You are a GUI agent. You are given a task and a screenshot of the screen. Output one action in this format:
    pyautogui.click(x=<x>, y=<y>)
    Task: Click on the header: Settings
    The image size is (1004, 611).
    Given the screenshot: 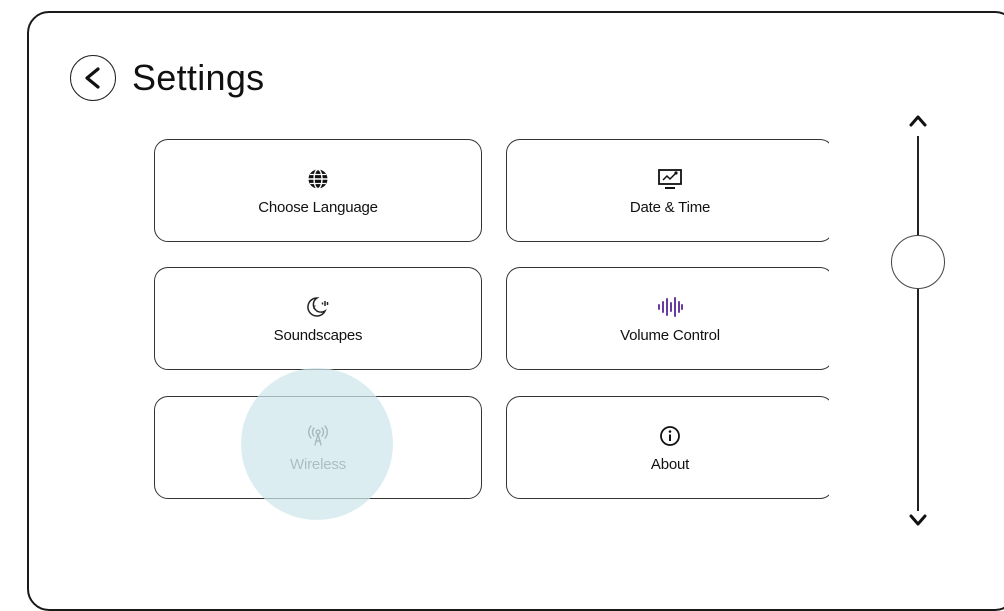 What is the action you would take?
    pyautogui.click(x=167, y=78)
    